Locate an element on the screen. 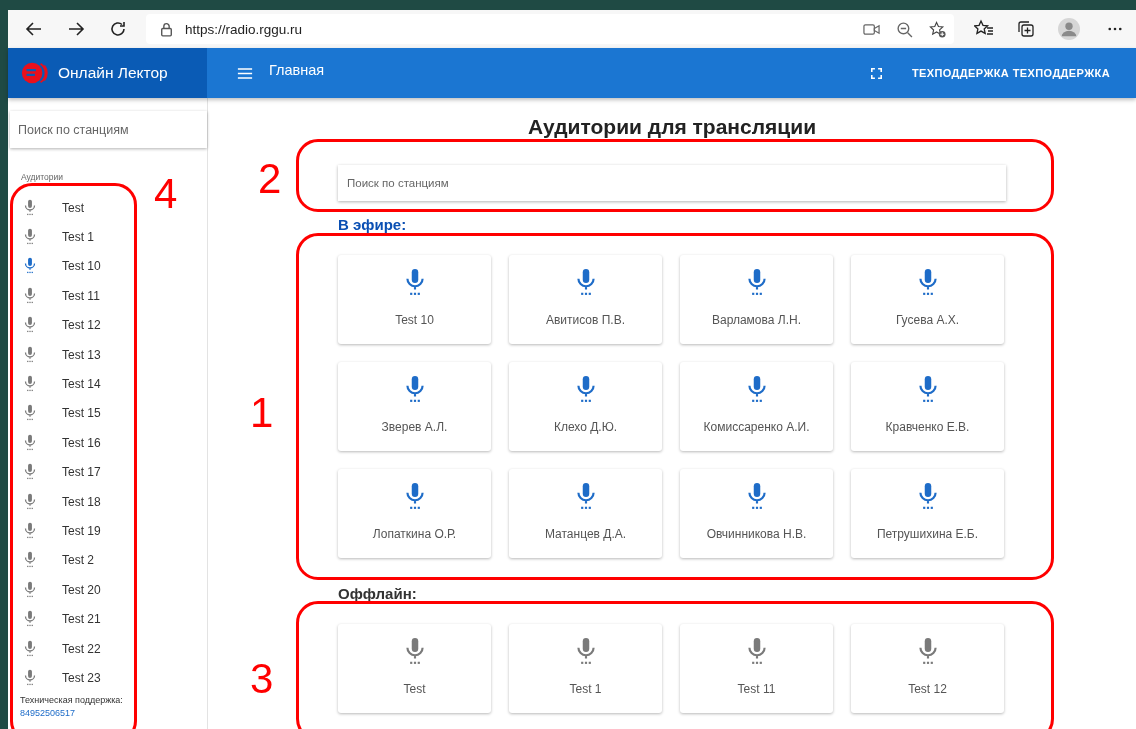 The width and height of the screenshot is (1136, 729). station-card: Лопаткина О.Р. is located at coordinates (414, 513).